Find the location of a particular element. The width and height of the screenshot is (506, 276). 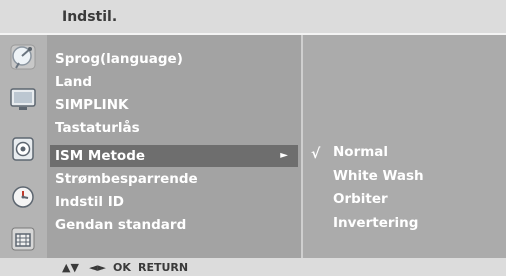

menu-item-label: SIMPLINK is located at coordinates (92, 105).